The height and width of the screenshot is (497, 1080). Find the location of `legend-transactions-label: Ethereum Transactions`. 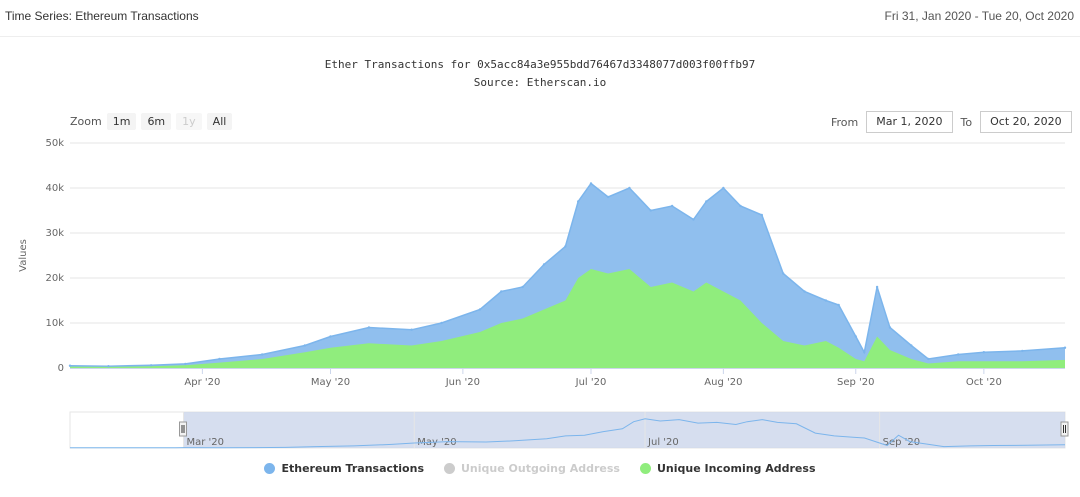

legend-transactions-label: Ethereum Transactions is located at coordinates (352, 468).